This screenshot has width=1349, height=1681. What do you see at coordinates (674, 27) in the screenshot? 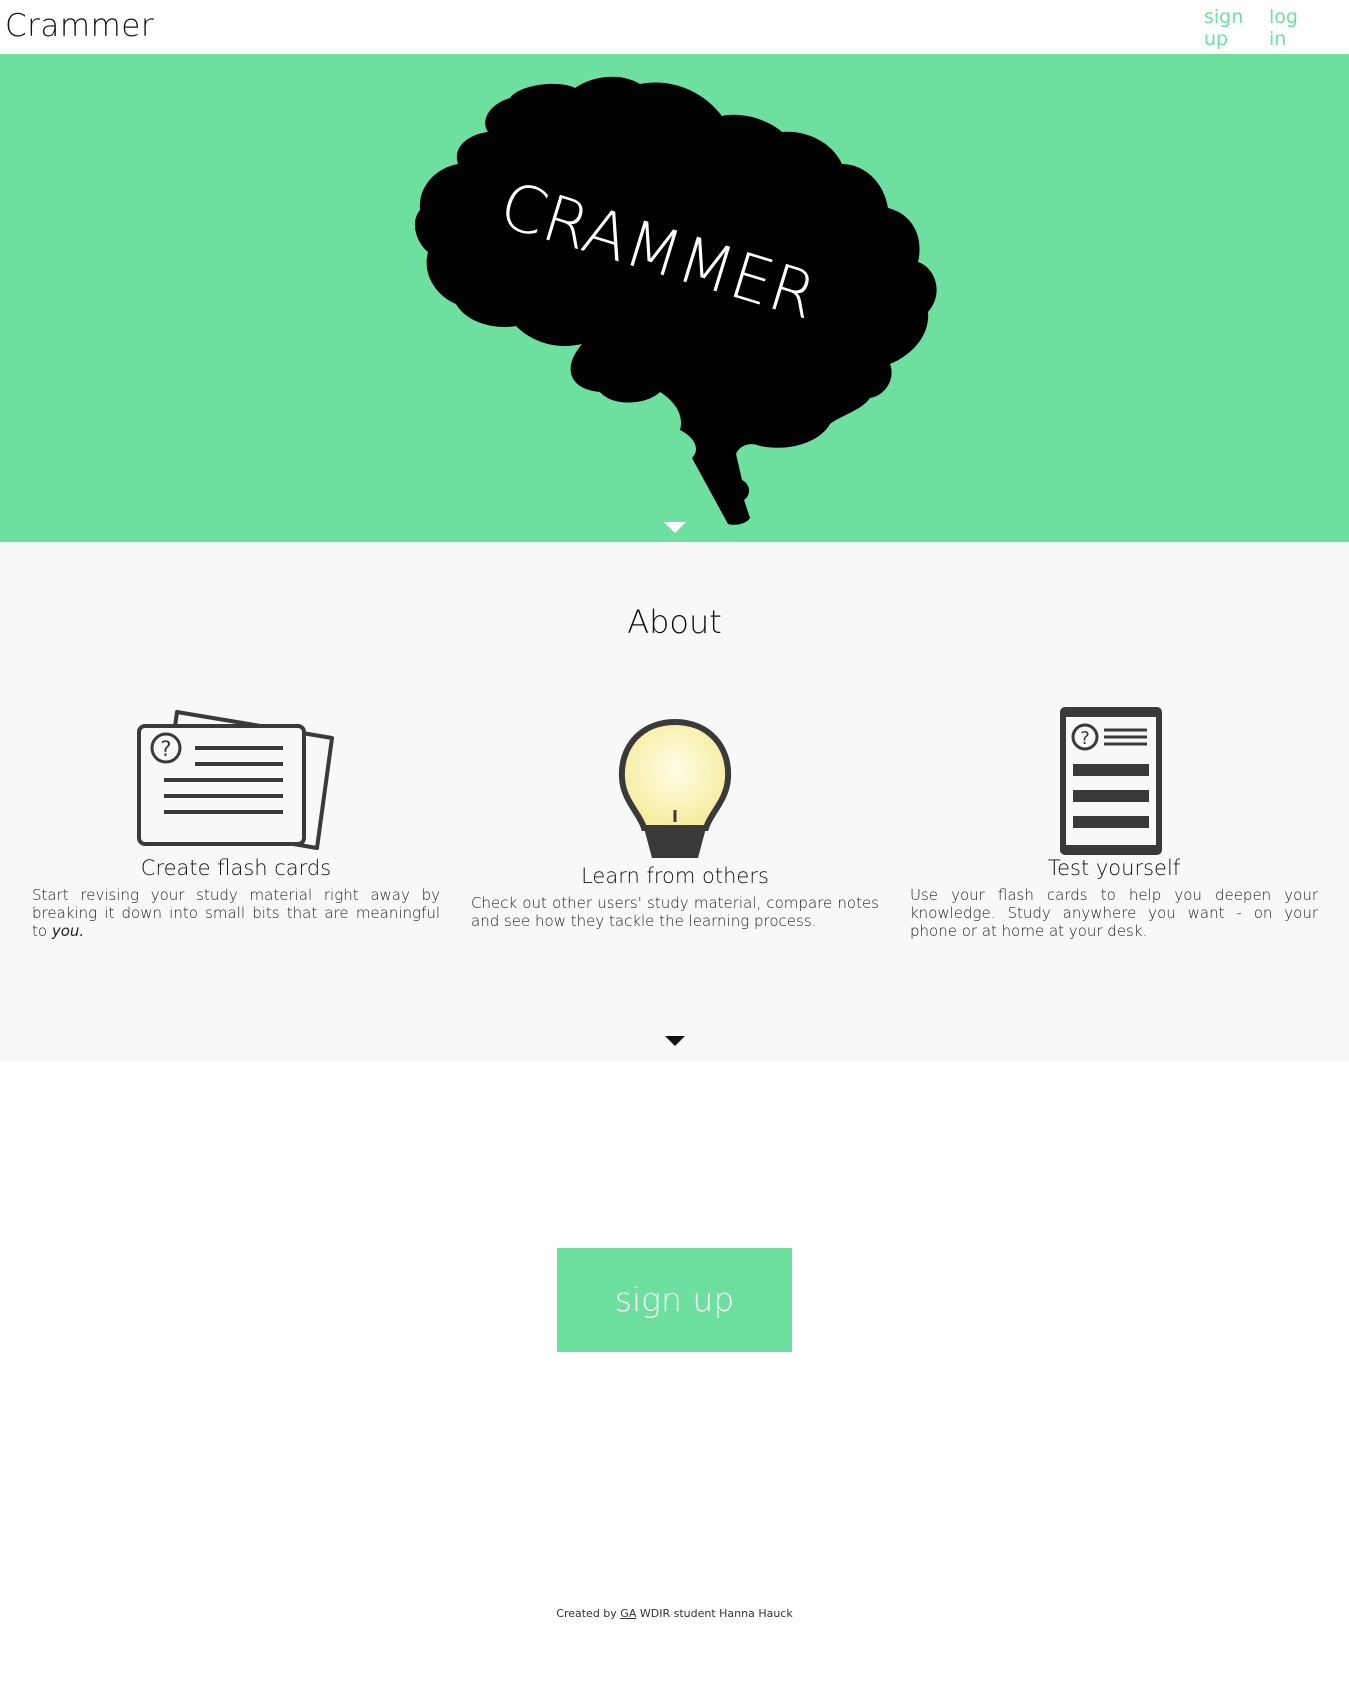
I see `top-navbar: Crammer sign up log in` at bounding box center [674, 27].